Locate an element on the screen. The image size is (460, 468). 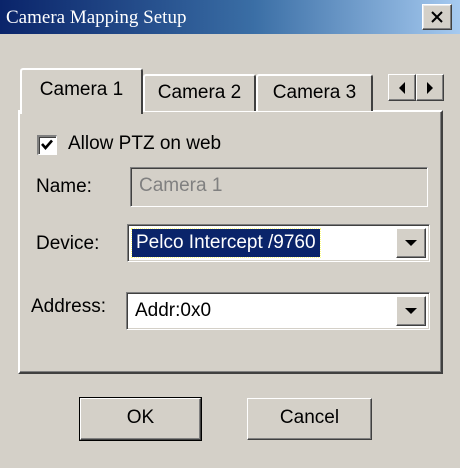
tab-label: Camera 2 is located at coordinates (199, 92).